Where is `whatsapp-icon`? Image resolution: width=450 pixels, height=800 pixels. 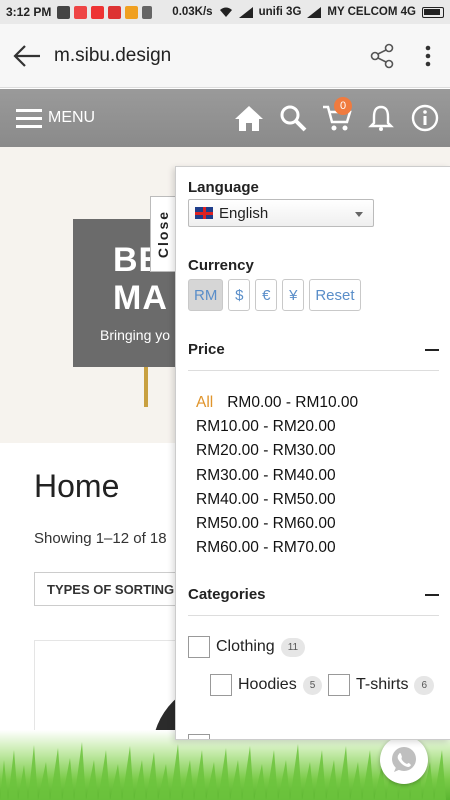 whatsapp-icon is located at coordinates (404, 759).